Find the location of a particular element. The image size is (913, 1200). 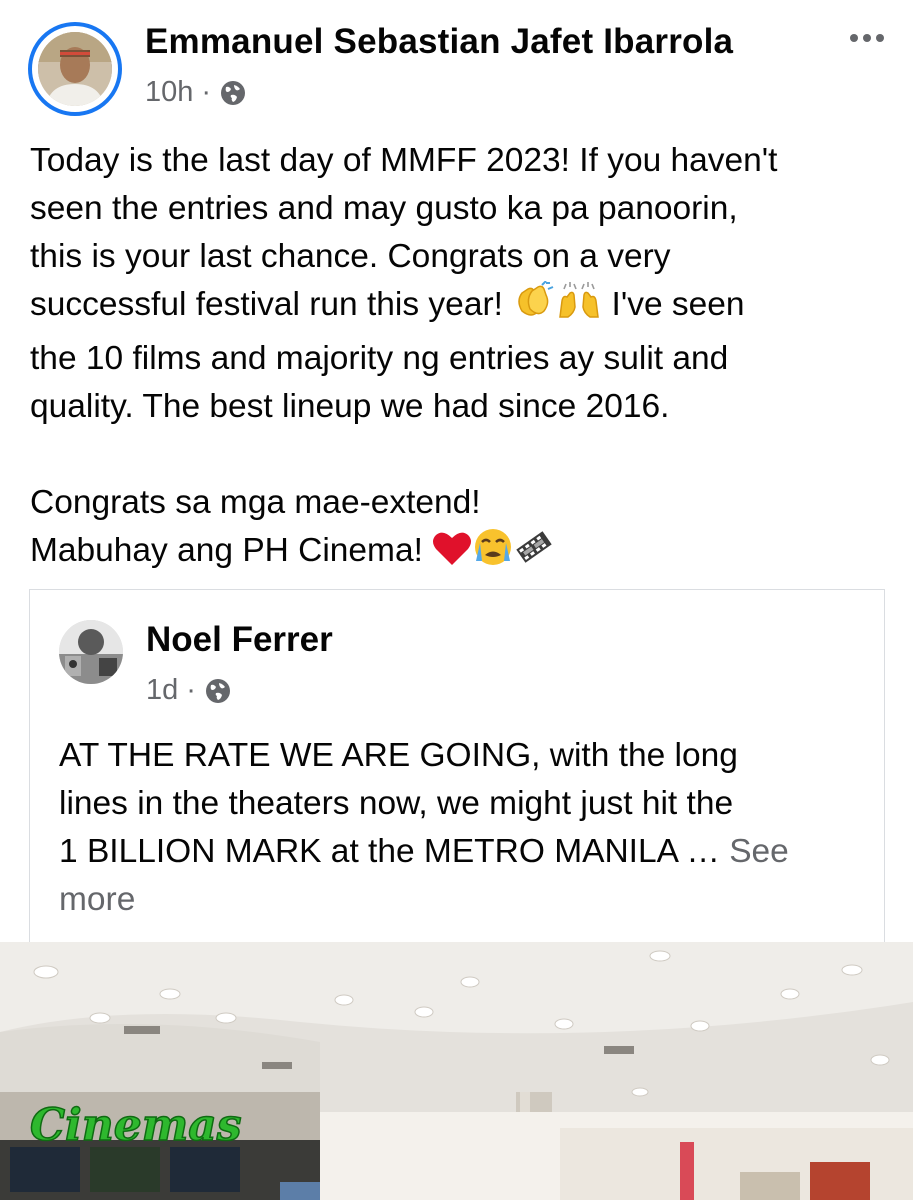

shared-post-meta: 1d · is located at coordinates (189, 690).